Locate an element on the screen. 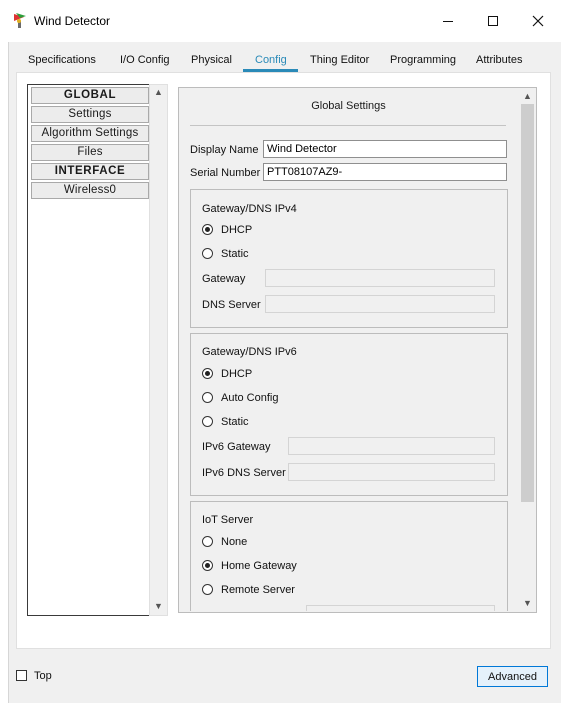  ipv4-static-label: Static is located at coordinates (235, 254).